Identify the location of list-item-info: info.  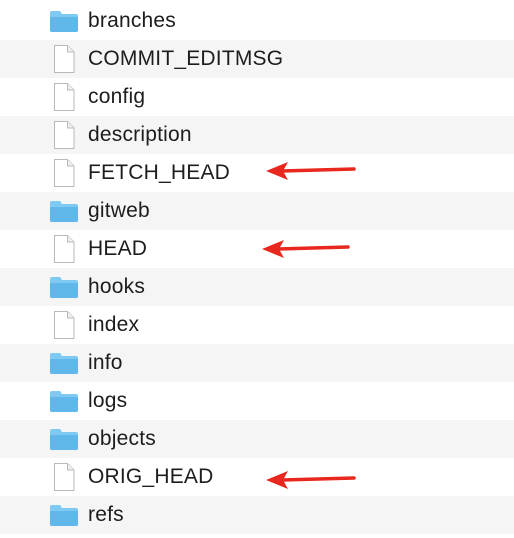
(257, 363).